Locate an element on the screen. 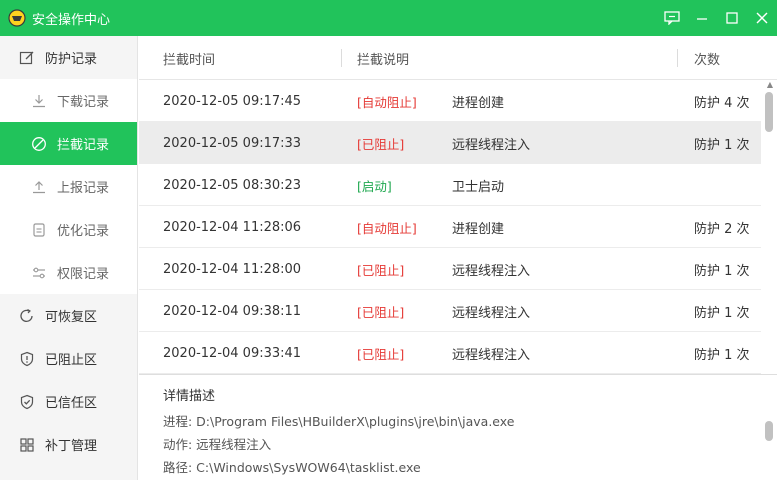  table-row: 2020-12-05 08:30:23 [启动] 卫士启动 is located at coordinates (450, 185).